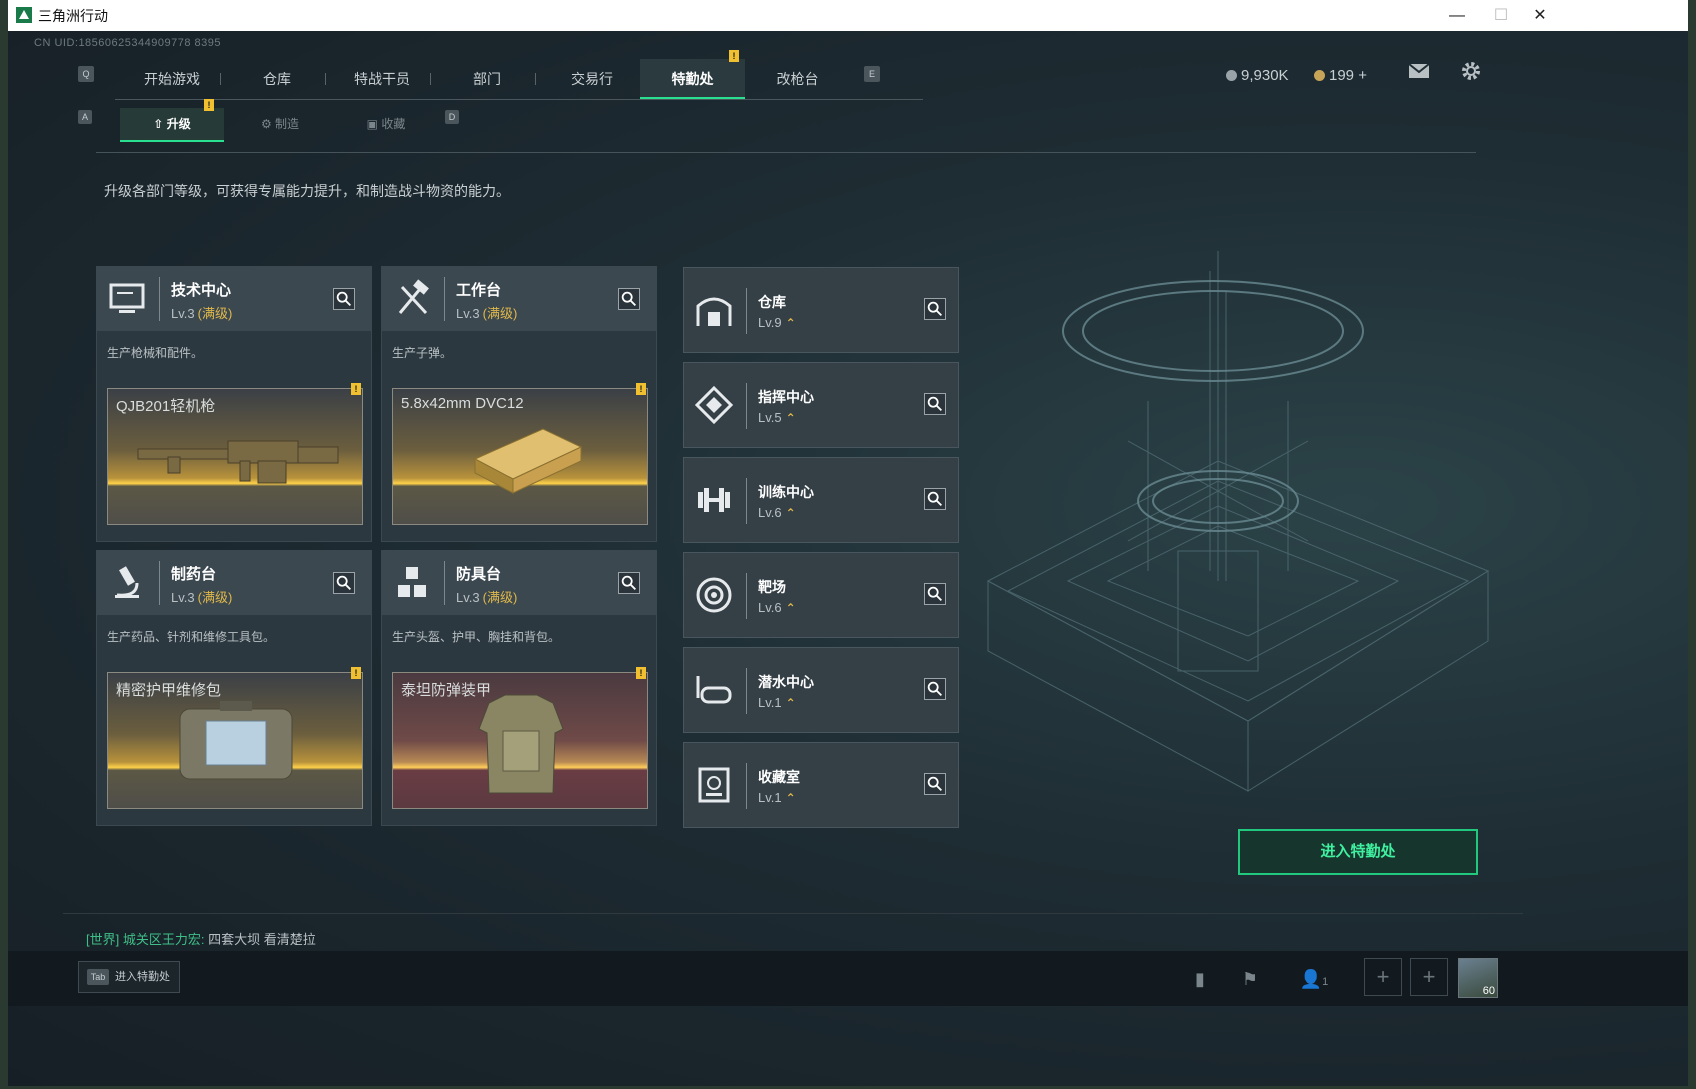  I want to click on room-card-command-center: 指挥中心 Lv.5 ⌃, so click(821, 405).